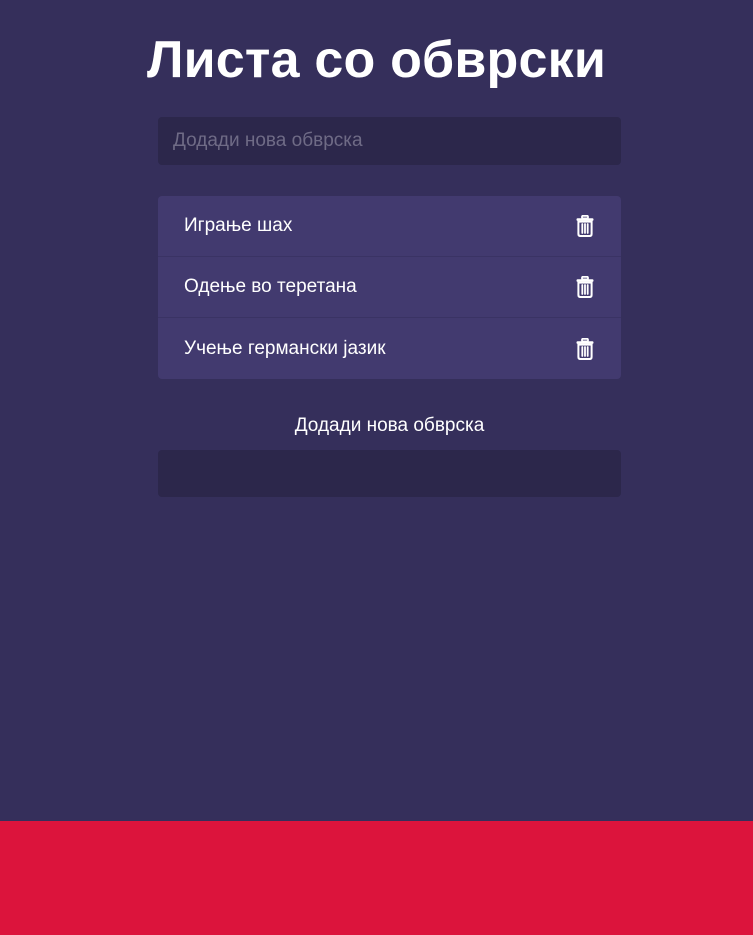 The height and width of the screenshot is (935, 753). What do you see at coordinates (376, 60) in the screenshot?
I see `page-title: Листа со обврски` at bounding box center [376, 60].